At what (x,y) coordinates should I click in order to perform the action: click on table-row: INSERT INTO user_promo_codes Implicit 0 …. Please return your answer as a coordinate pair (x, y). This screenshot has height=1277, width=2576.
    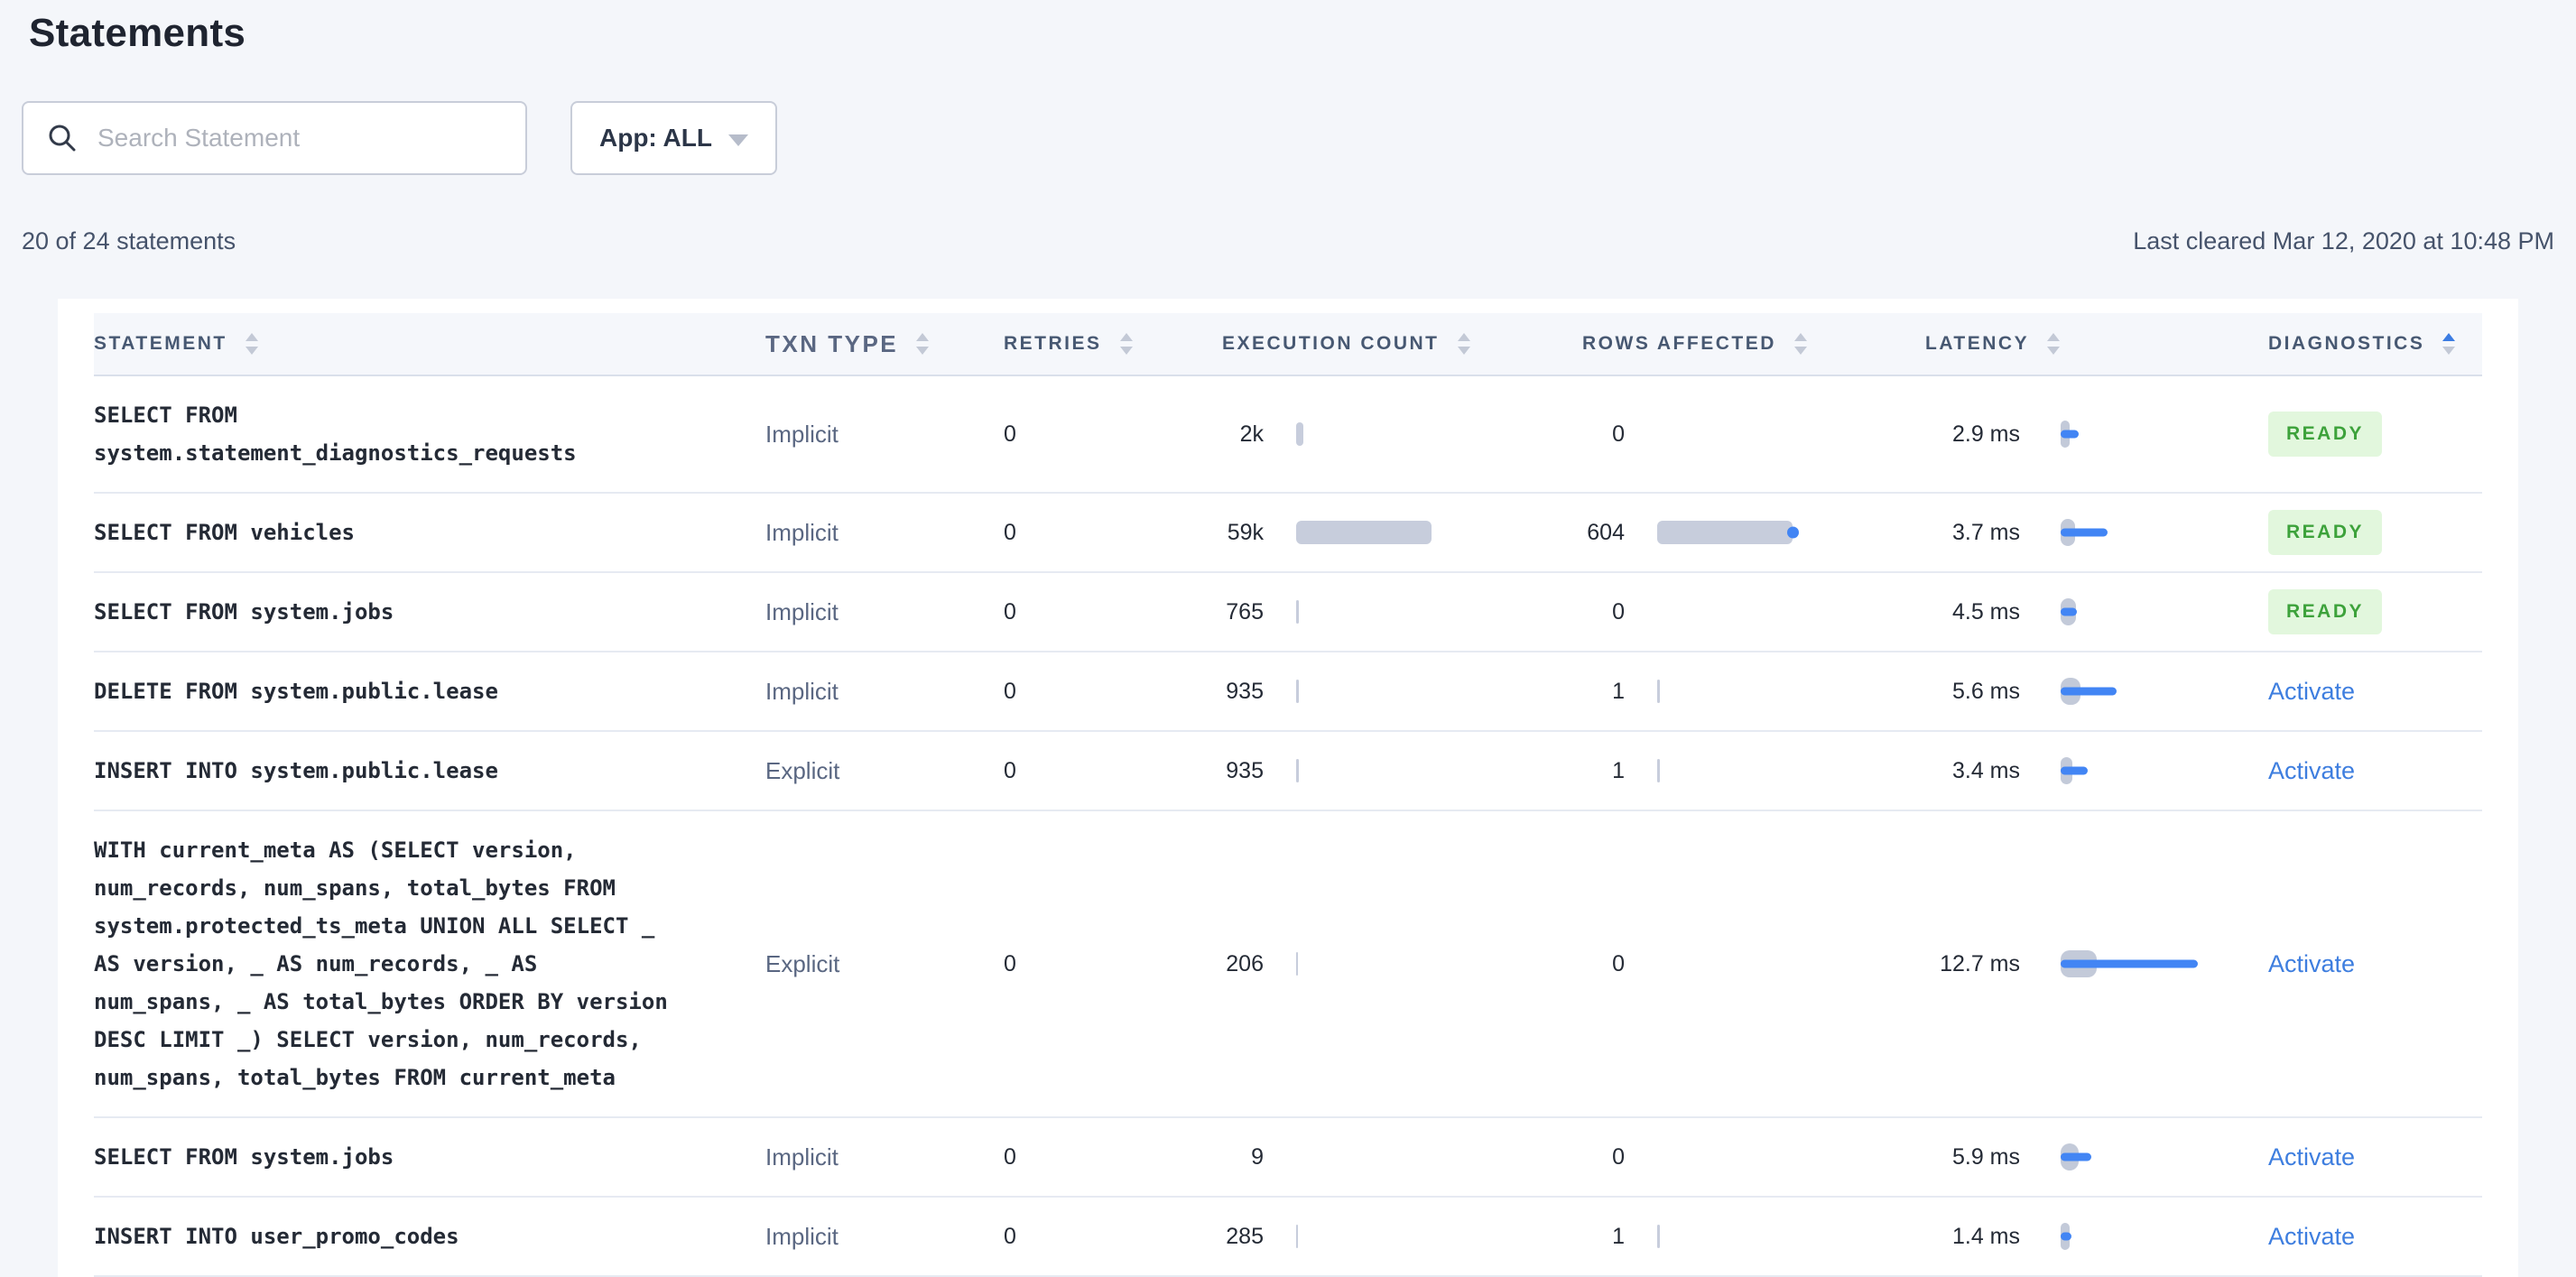
    Looking at the image, I should click on (1288, 1237).